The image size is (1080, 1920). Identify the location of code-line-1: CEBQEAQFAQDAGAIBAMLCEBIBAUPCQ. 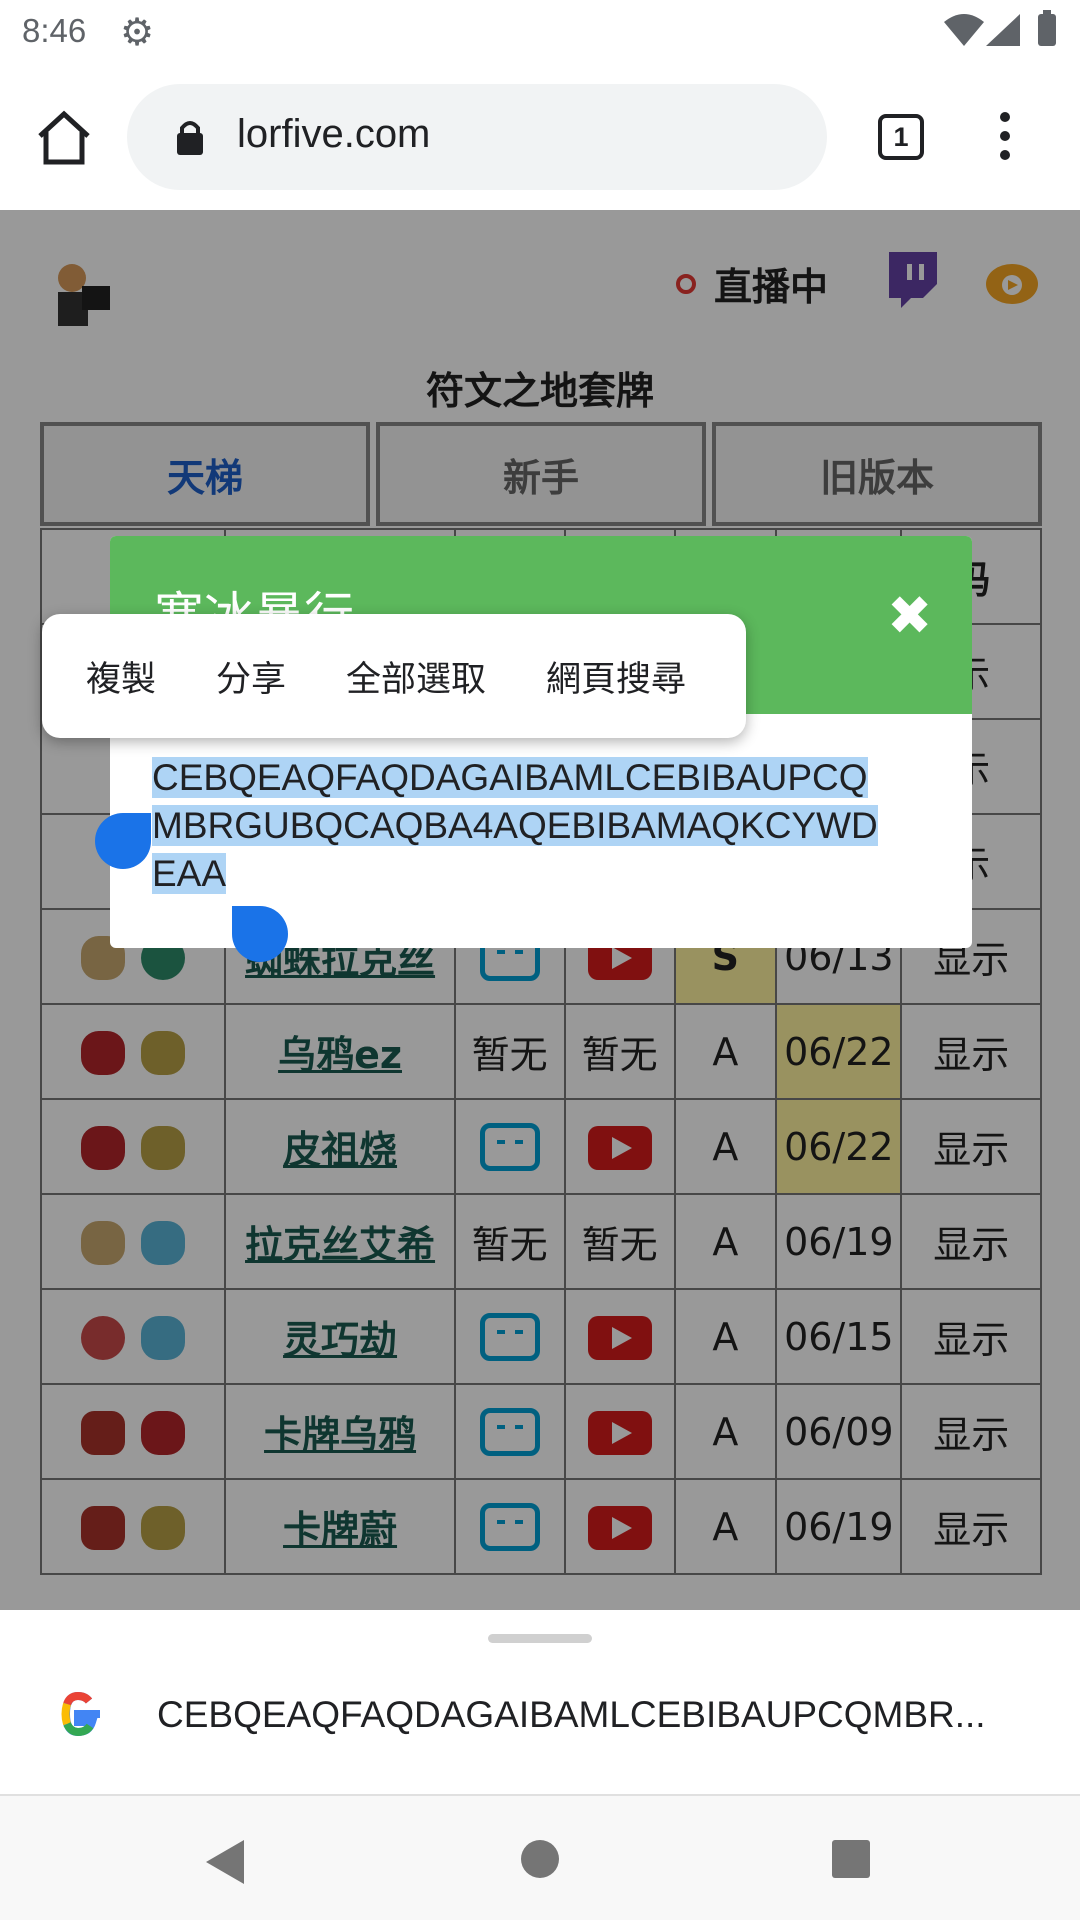
(510, 777).